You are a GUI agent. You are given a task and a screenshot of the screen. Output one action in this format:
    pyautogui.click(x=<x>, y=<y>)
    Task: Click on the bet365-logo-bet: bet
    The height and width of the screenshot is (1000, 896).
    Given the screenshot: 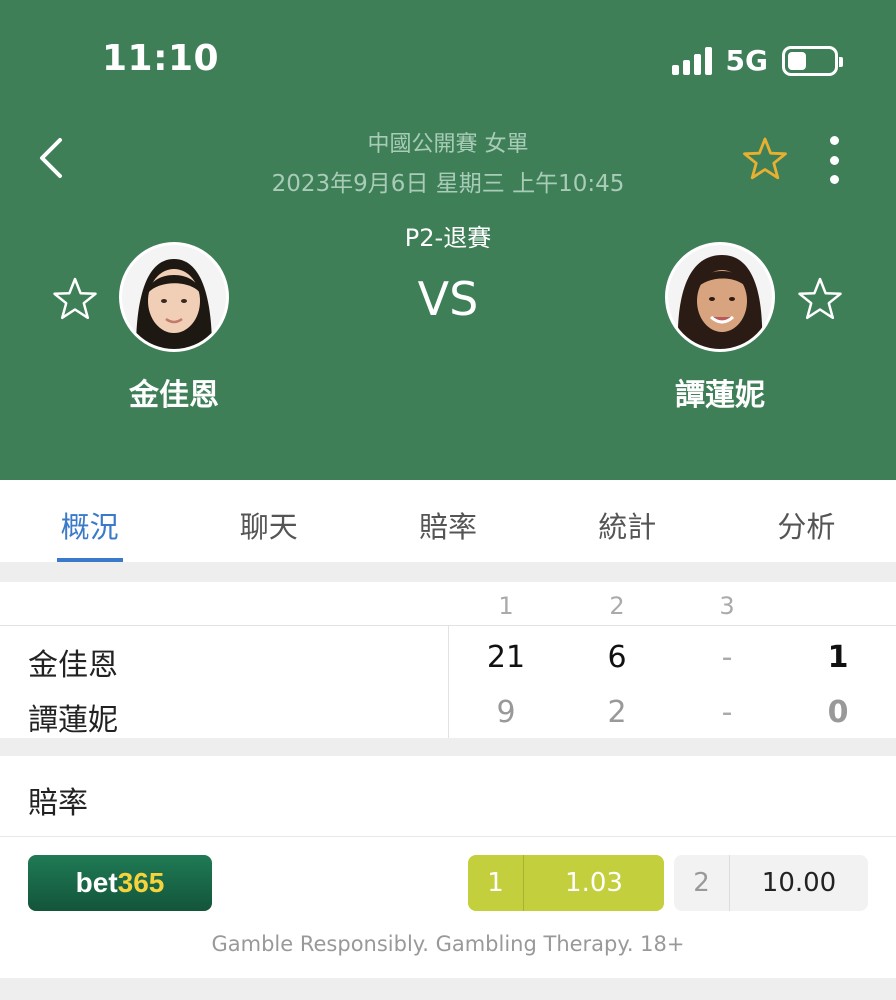 What is the action you would take?
    pyautogui.click(x=96, y=882)
    